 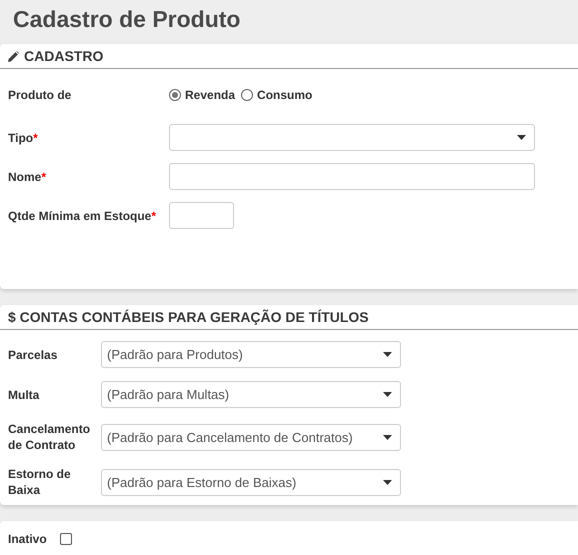 What do you see at coordinates (188, 317) in the screenshot?
I see `section-title: $ CONTAS CONTÁBEIS PARA GERAÇÃO DE TÍTULOS` at bounding box center [188, 317].